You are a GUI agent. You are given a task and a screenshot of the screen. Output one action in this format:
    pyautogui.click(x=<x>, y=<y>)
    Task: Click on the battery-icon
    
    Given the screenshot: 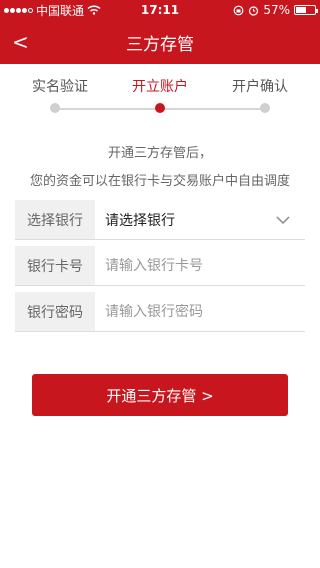 What is the action you would take?
    pyautogui.click(x=306, y=10)
    